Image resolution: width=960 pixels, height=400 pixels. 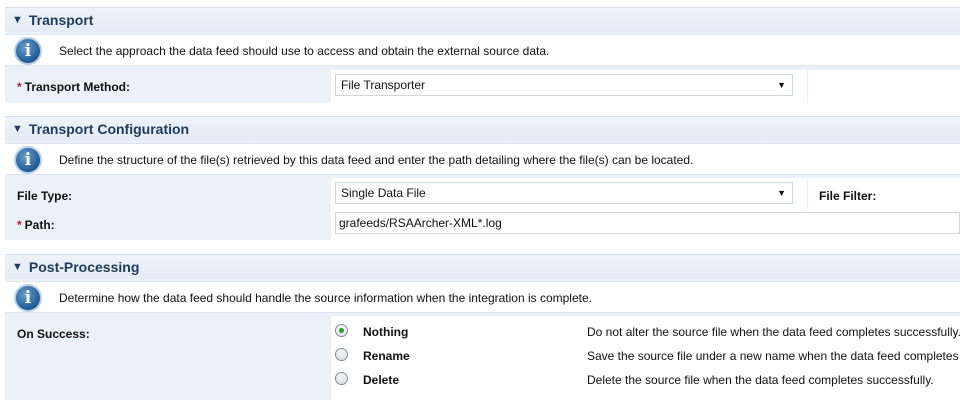 I want to click on option-label-delete: Delete, so click(x=381, y=380).